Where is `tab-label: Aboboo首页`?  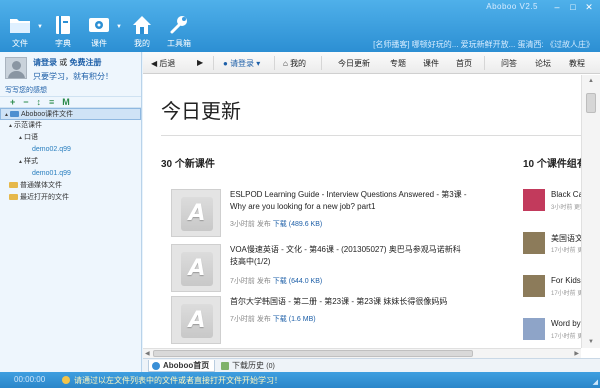 tab-label: Aboboo首页 is located at coordinates (186, 365).